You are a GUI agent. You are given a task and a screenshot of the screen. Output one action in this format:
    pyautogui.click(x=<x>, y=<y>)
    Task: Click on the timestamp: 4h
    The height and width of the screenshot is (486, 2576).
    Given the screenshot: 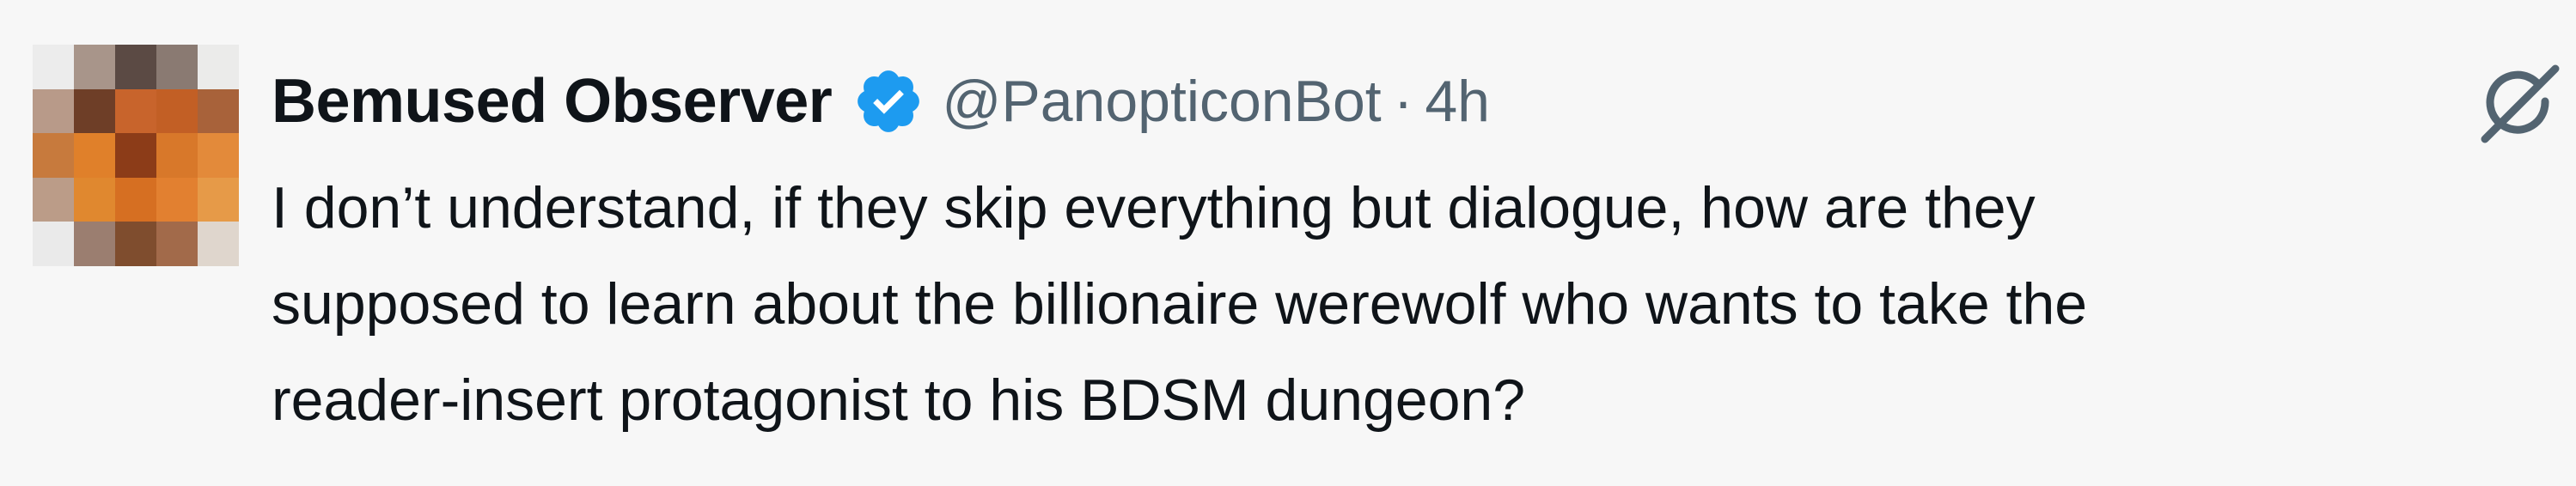 What is the action you would take?
    pyautogui.click(x=1457, y=101)
    